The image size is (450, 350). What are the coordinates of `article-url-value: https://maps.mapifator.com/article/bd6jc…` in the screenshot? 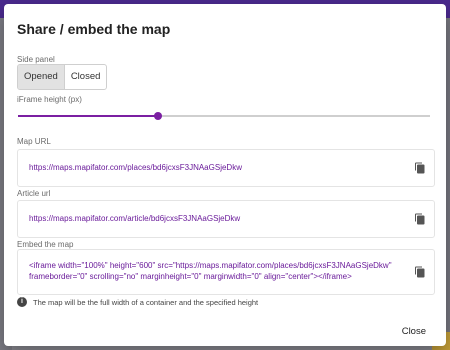 It's located at (134, 218).